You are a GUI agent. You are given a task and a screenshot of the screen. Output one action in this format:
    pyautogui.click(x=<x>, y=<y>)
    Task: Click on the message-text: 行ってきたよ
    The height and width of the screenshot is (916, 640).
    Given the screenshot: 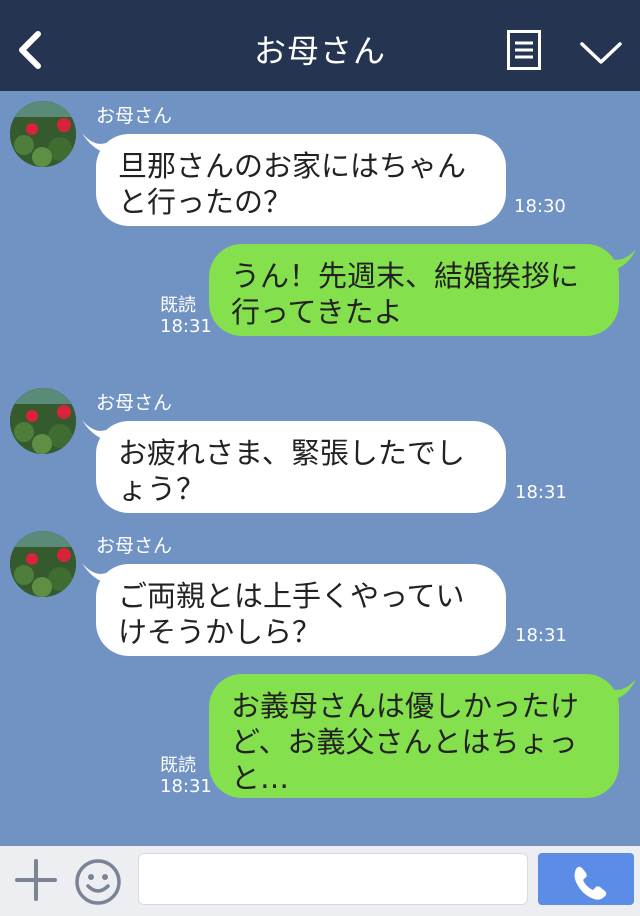 What is the action you would take?
    pyautogui.click(x=317, y=312)
    